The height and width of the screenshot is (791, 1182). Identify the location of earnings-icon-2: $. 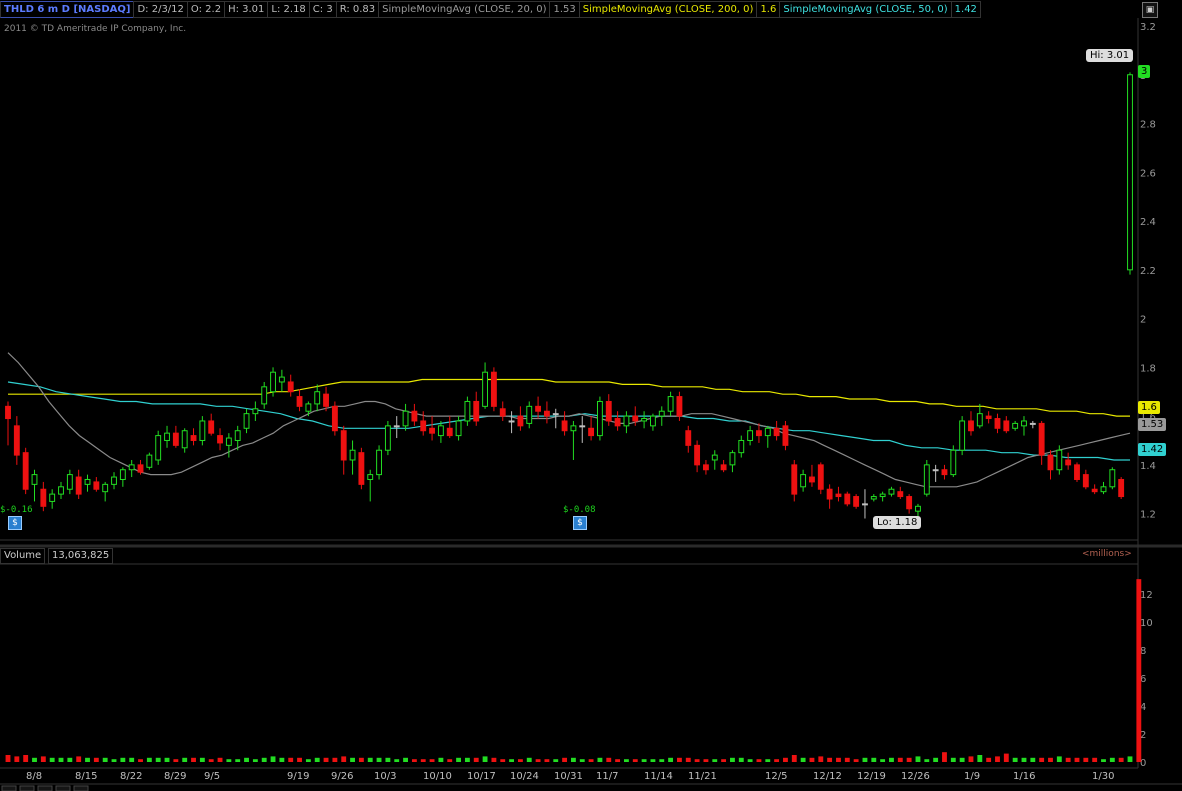
(580, 523).